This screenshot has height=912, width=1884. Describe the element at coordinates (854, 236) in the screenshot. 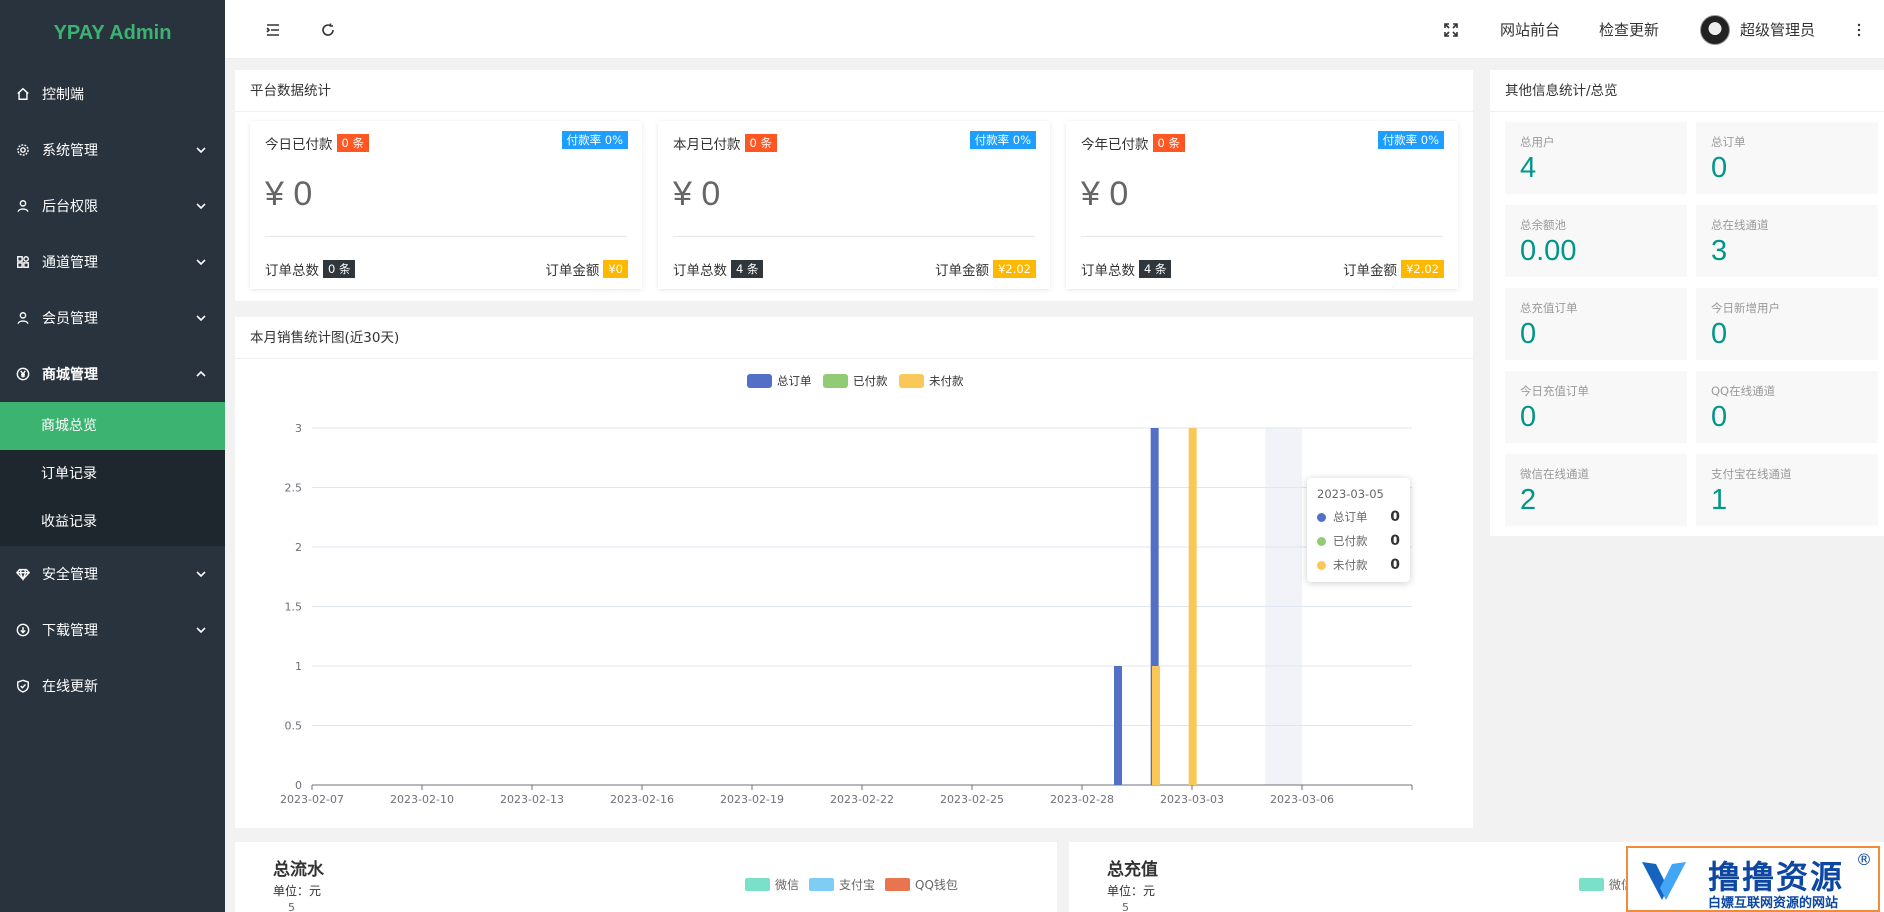

I see `divider` at that location.